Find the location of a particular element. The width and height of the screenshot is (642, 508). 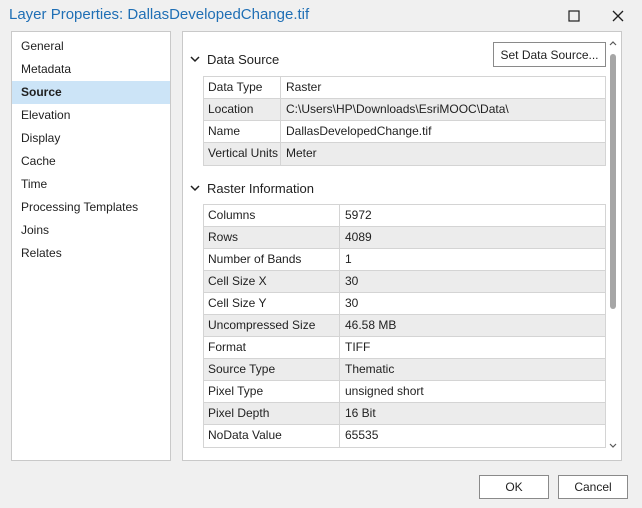

vertical-scrollbar is located at coordinates (613, 246).